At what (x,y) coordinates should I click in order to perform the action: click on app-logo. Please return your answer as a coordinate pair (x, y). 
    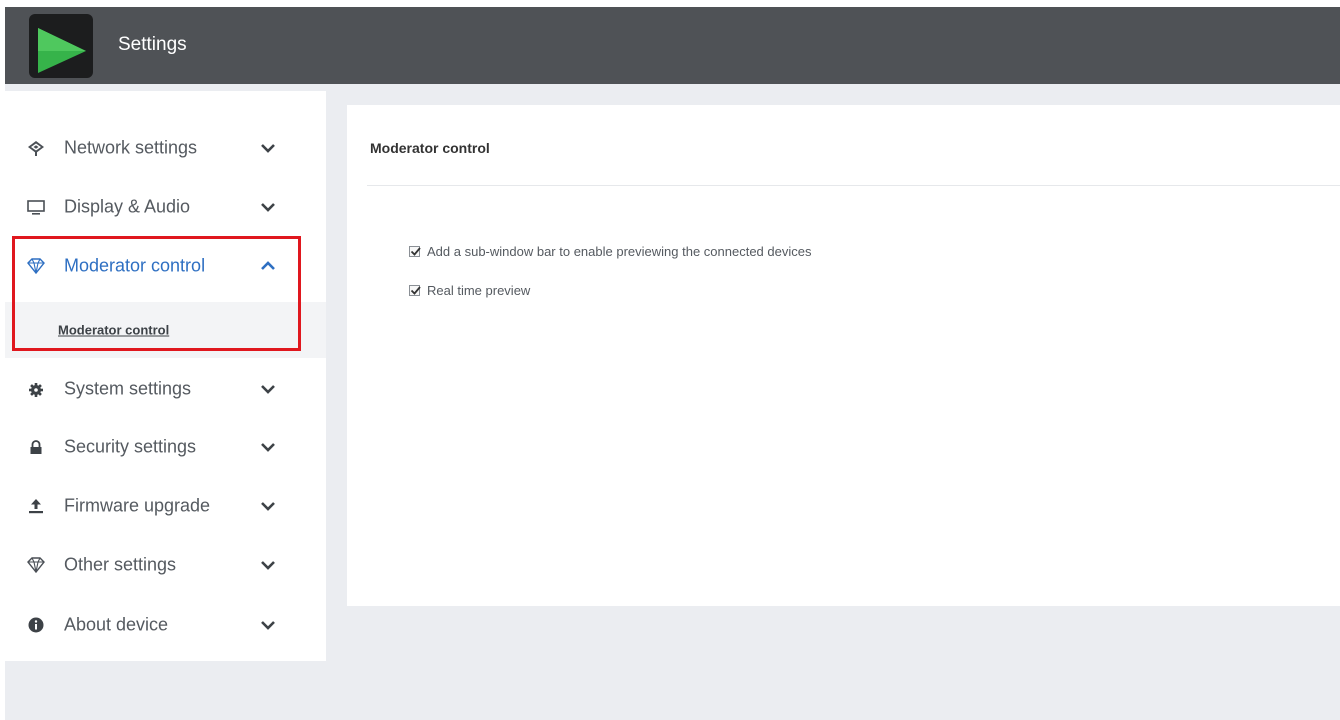
    Looking at the image, I should click on (61, 46).